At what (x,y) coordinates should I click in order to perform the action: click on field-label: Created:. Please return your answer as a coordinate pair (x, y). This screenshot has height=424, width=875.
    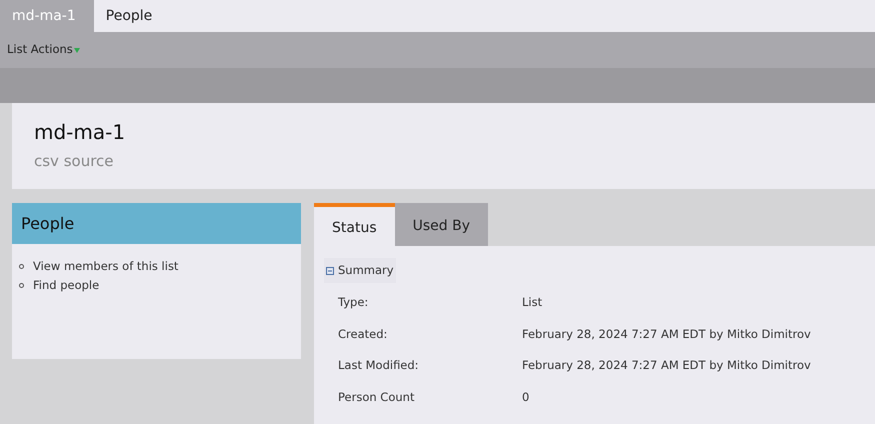
    Looking at the image, I should click on (363, 334).